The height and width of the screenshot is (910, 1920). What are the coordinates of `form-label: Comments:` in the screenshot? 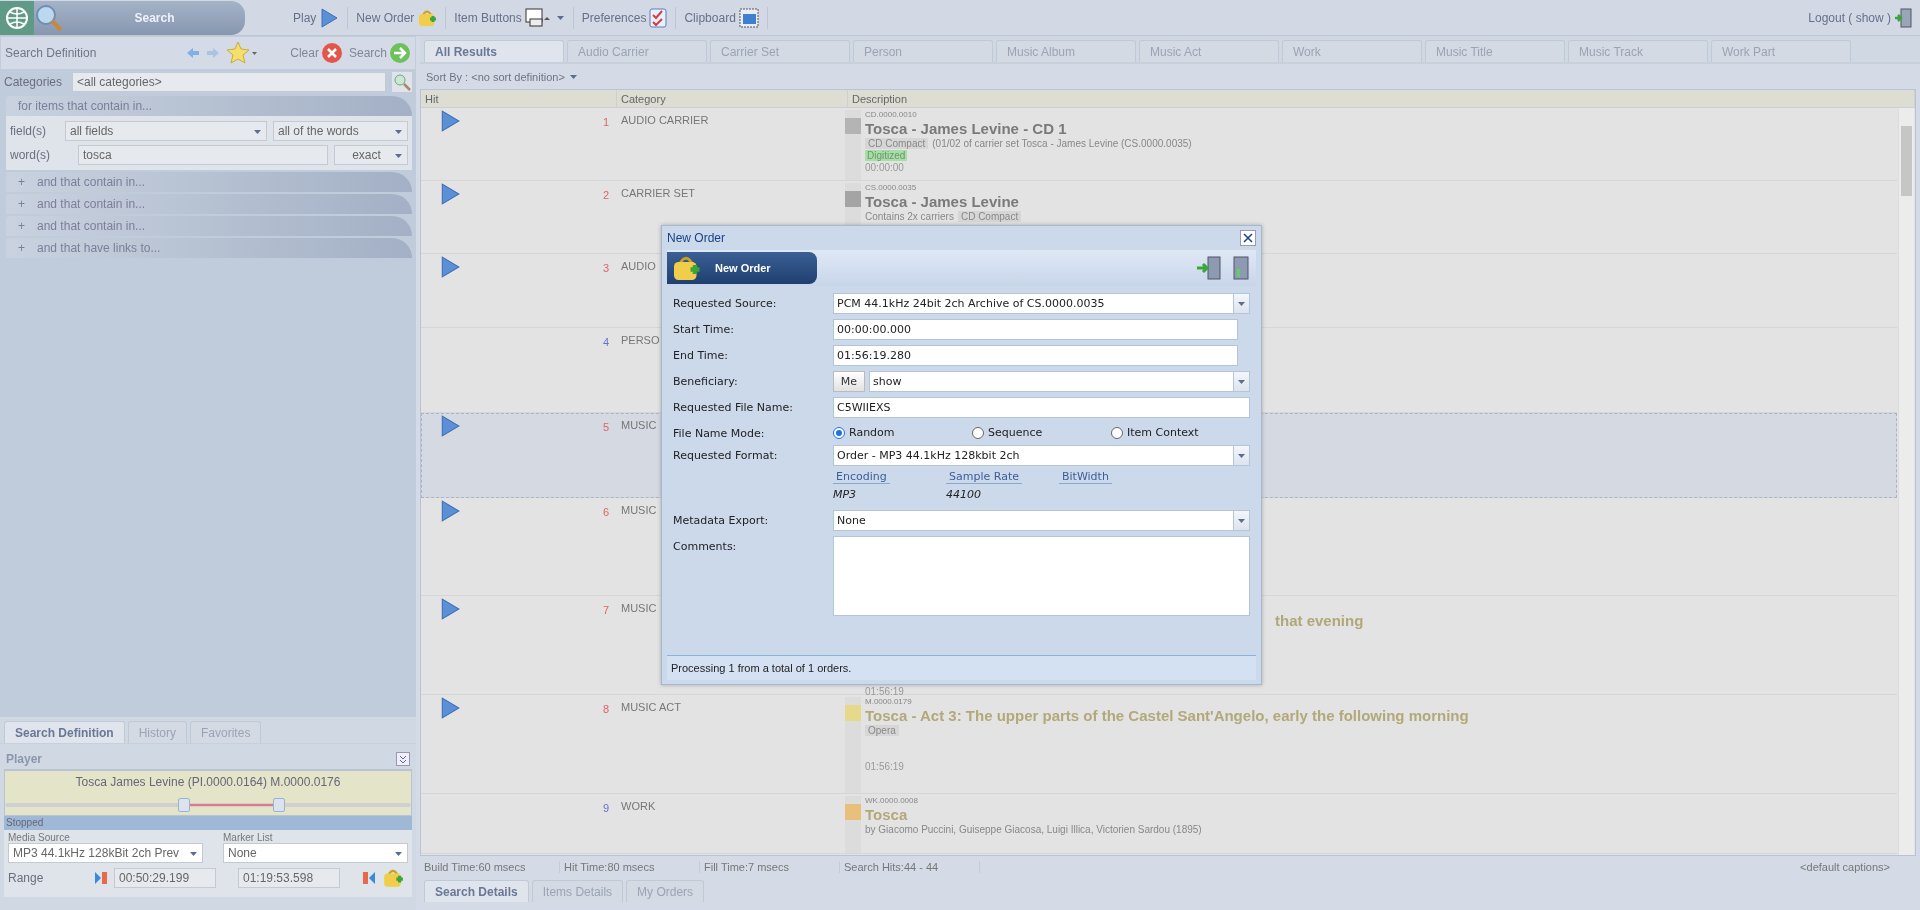 It's located at (705, 546).